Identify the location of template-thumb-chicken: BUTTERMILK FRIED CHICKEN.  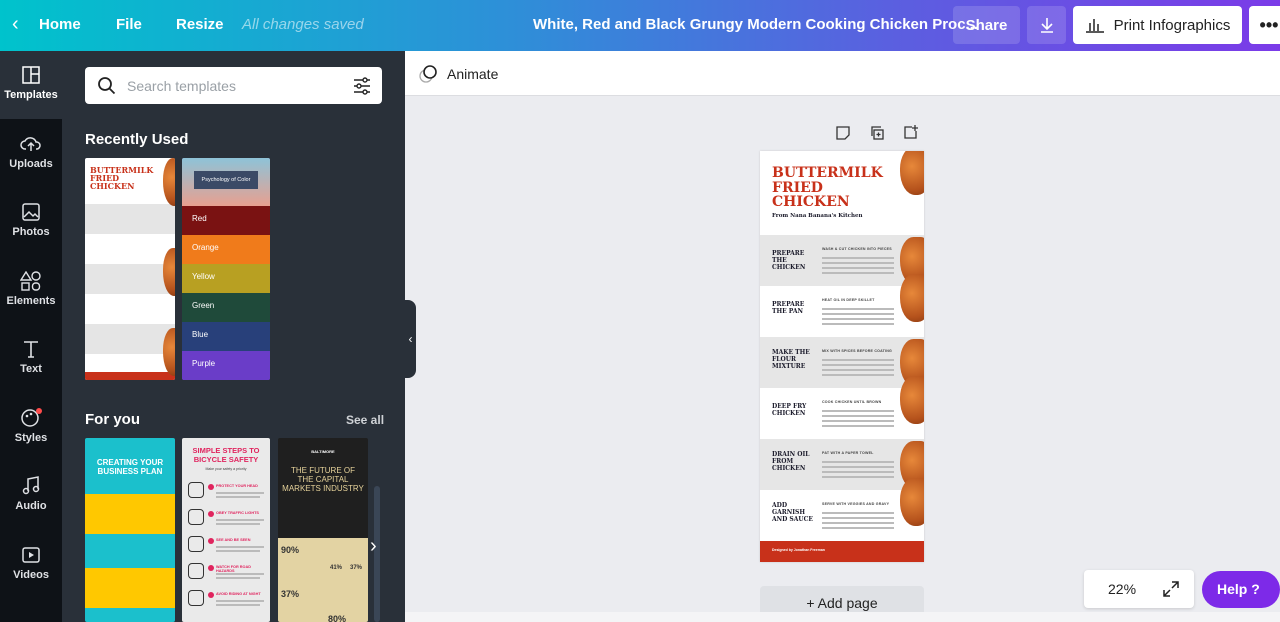
(130, 269).